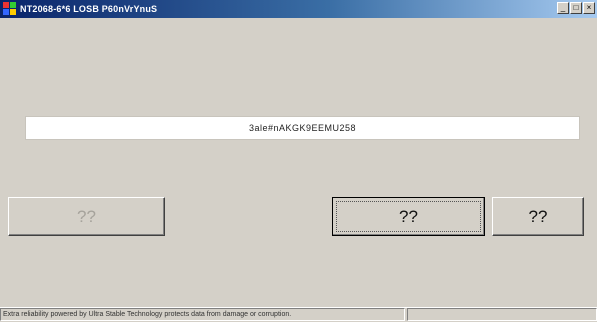 This screenshot has width=597, height=322. I want to click on app-icon, so click(10, 9).